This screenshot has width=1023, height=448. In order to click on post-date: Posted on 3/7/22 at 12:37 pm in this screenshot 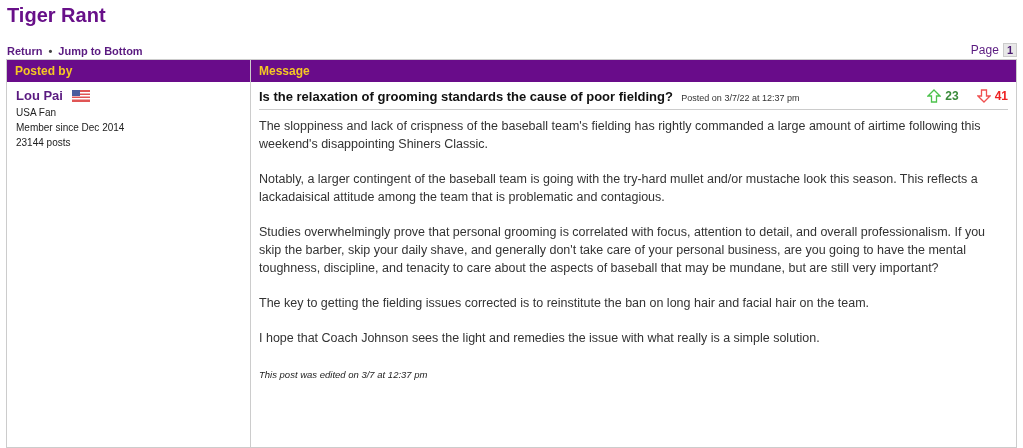, I will do `click(740, 98)`.